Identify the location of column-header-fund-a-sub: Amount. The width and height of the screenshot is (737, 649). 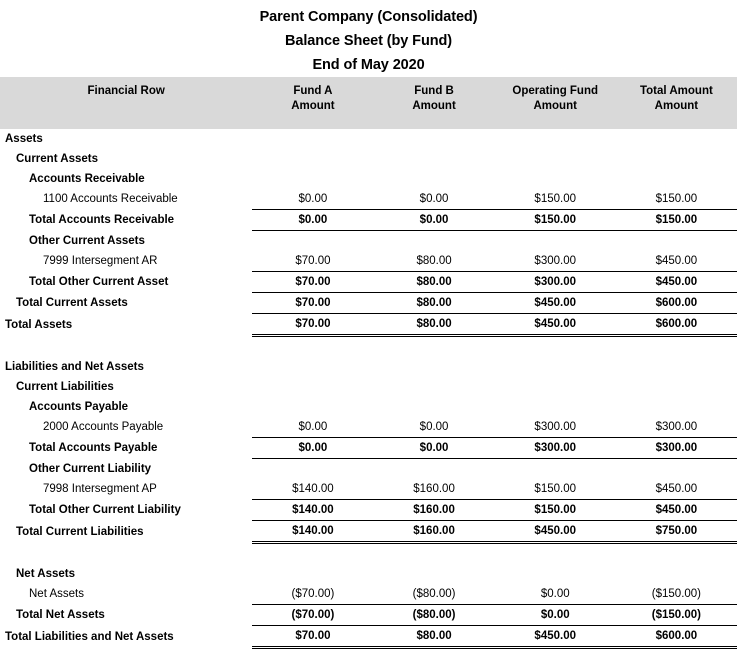
(313, 106).